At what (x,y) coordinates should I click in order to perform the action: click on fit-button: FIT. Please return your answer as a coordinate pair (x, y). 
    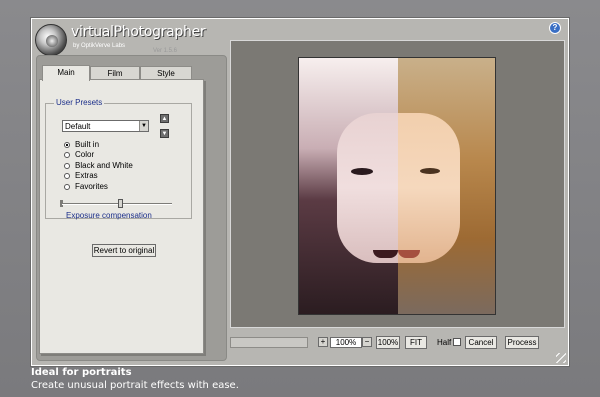
    Looking at the image, I should click on (416, 342).